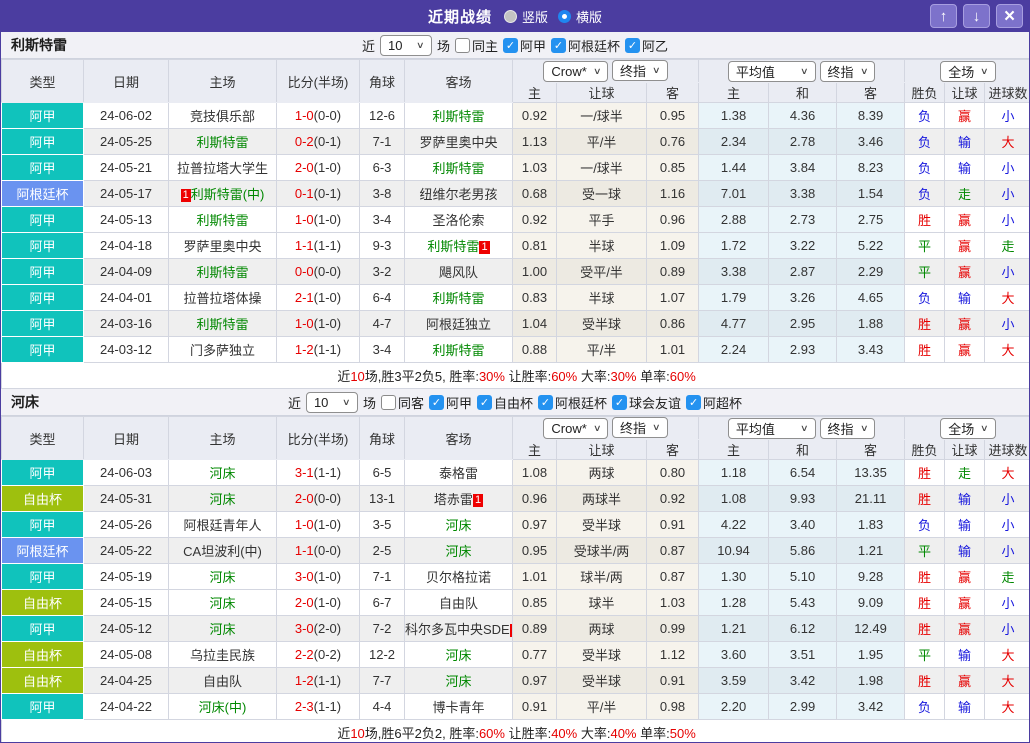  I want to click on close-button: ×, so click(1009, 16).